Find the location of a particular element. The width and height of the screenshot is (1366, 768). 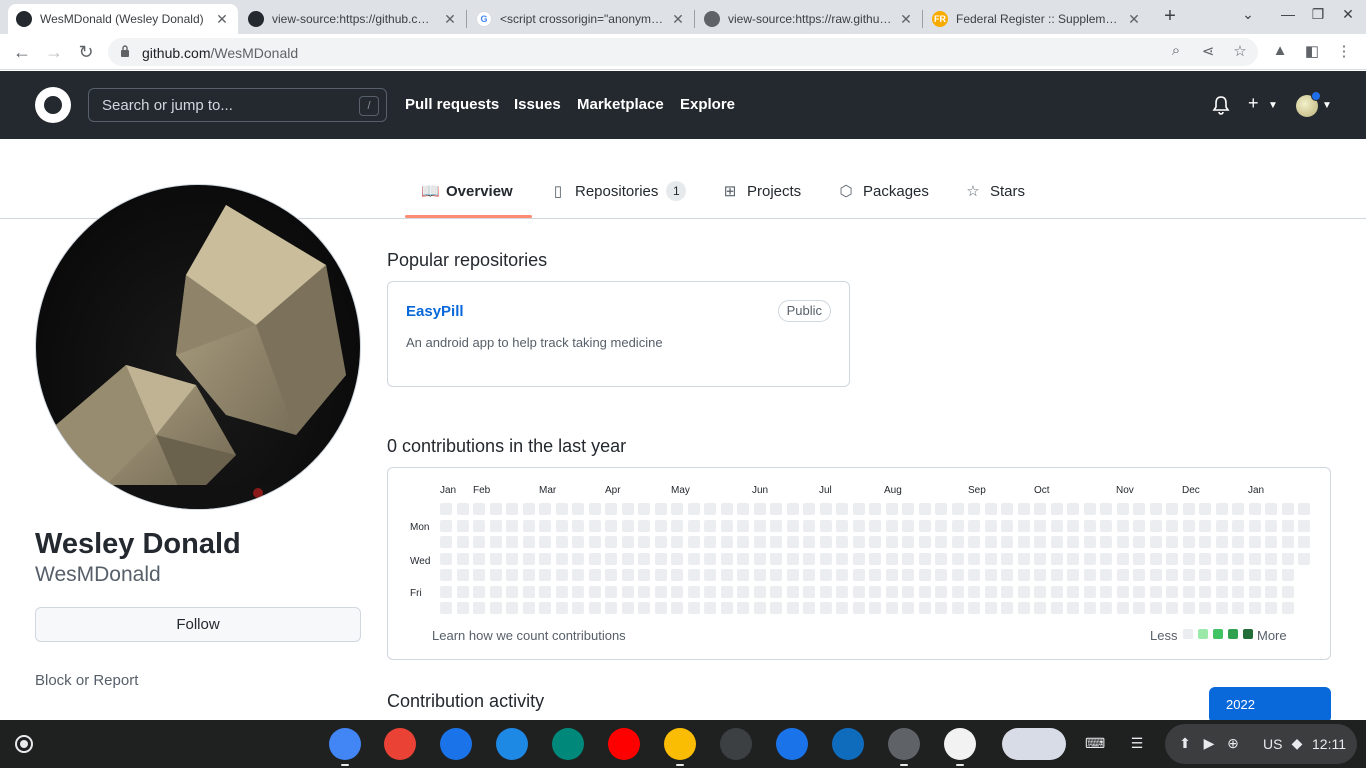

close-window-icon: ✕ is located at coordinates (1348, 14).